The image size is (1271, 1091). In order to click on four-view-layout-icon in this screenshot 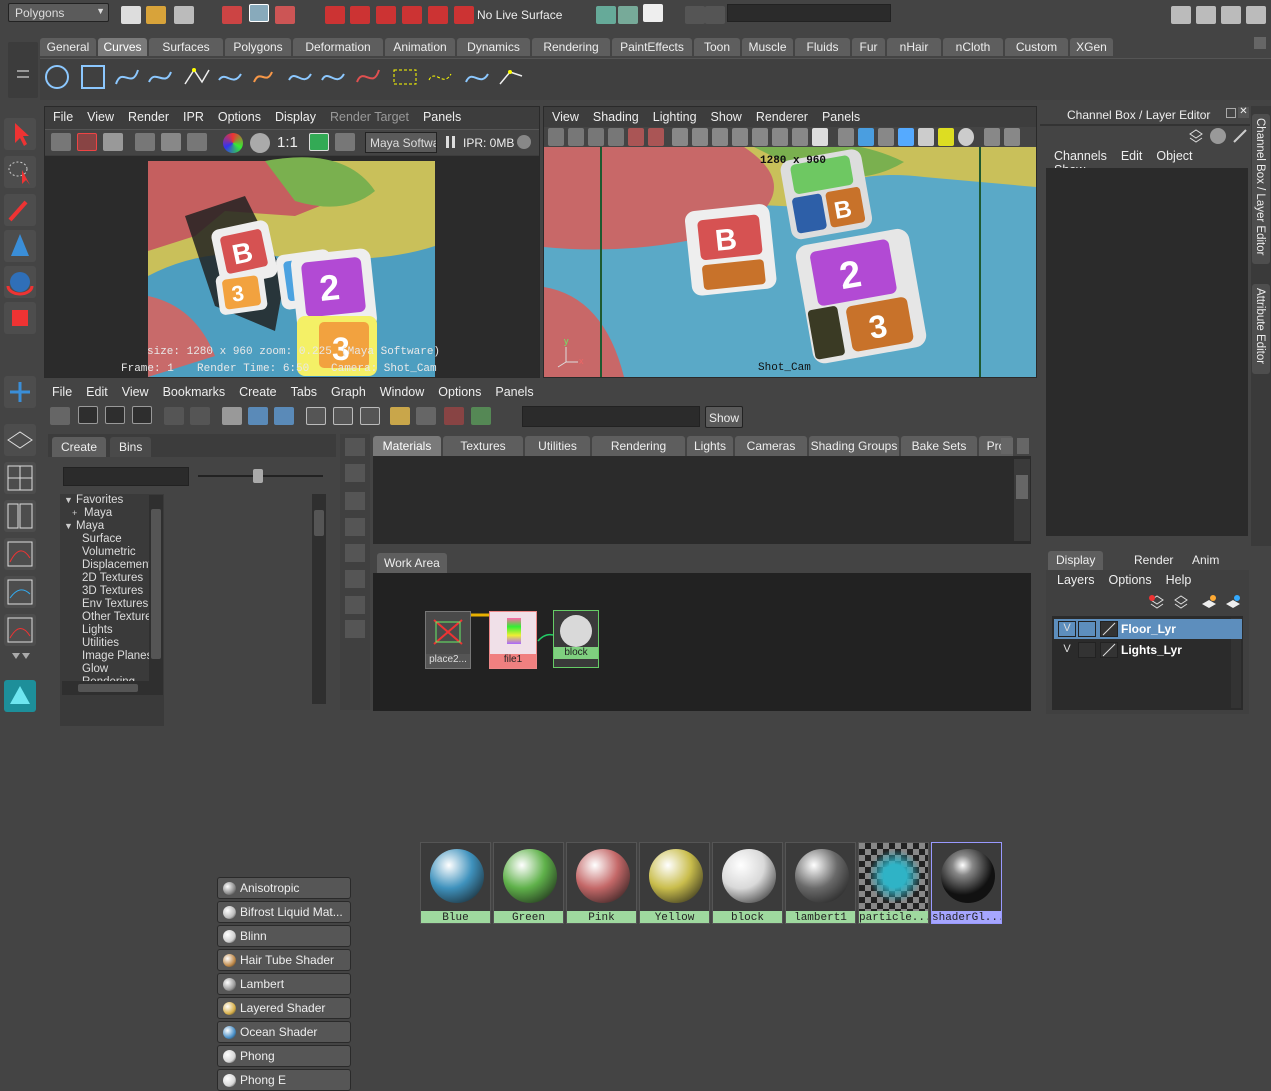, I will do `click(20, 478)`.